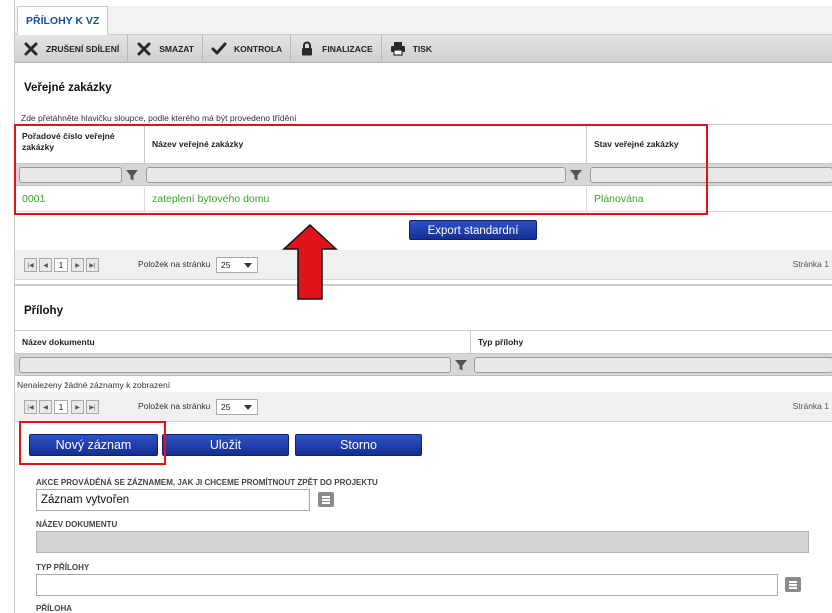 The width and height of the screenshot is (832, 613). Describe the element at coordinates (423, 20) in the screenshot. I see `tab-bar: PŘÍLOHY K VZ` at that location.